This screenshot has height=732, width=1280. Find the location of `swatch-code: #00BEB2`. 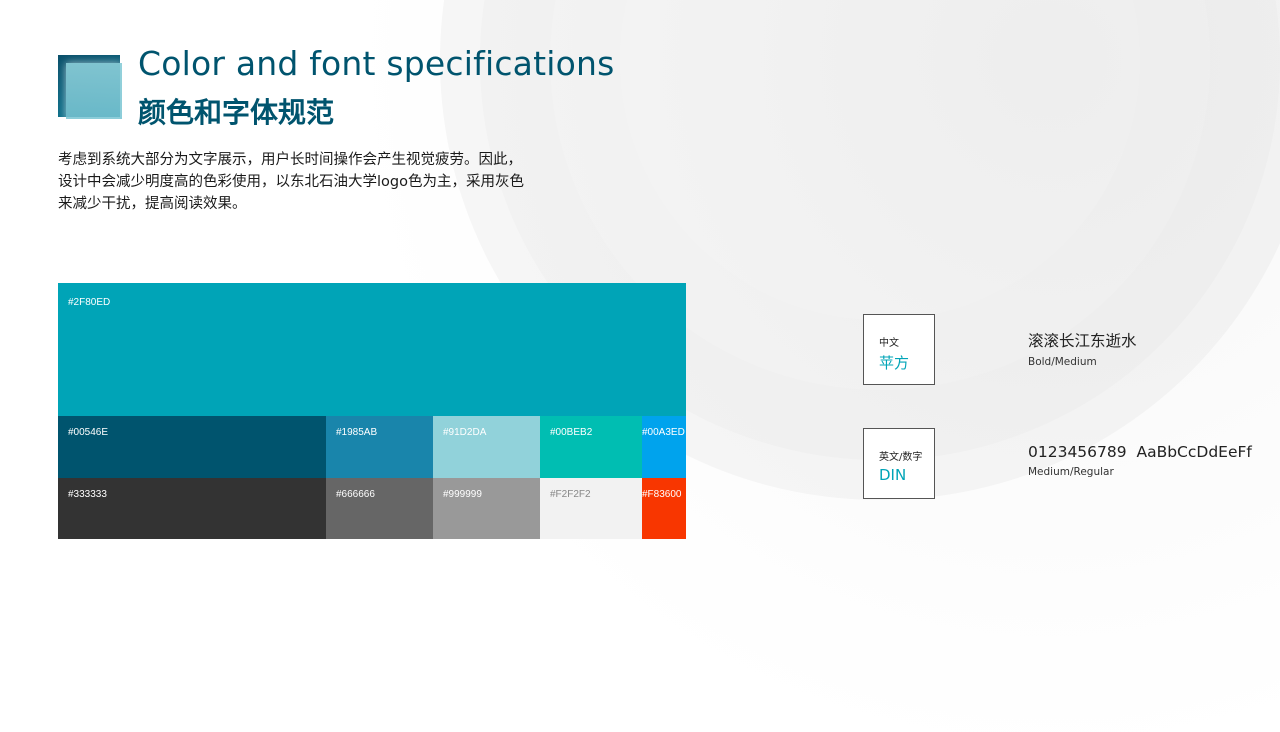

swatch-code: #00BEB2 is located at coordinates (571, 432).